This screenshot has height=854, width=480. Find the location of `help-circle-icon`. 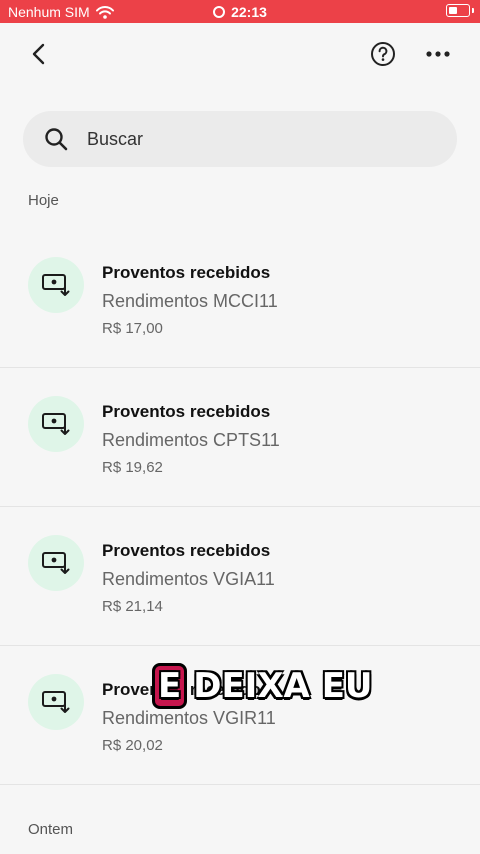

help-circle-icon is located at coordinates (383, 54).